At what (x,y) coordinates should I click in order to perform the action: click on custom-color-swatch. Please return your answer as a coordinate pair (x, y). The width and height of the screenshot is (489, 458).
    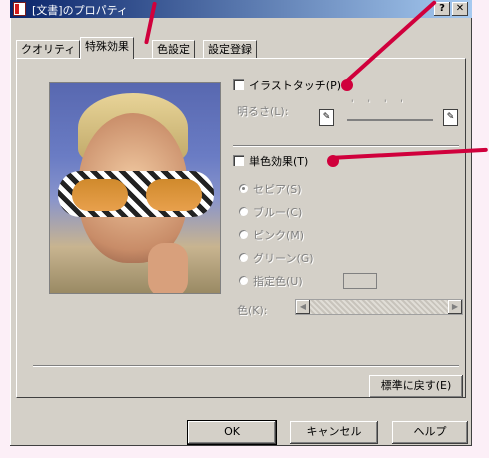
    Looking at the image, I should click on (360, 281).